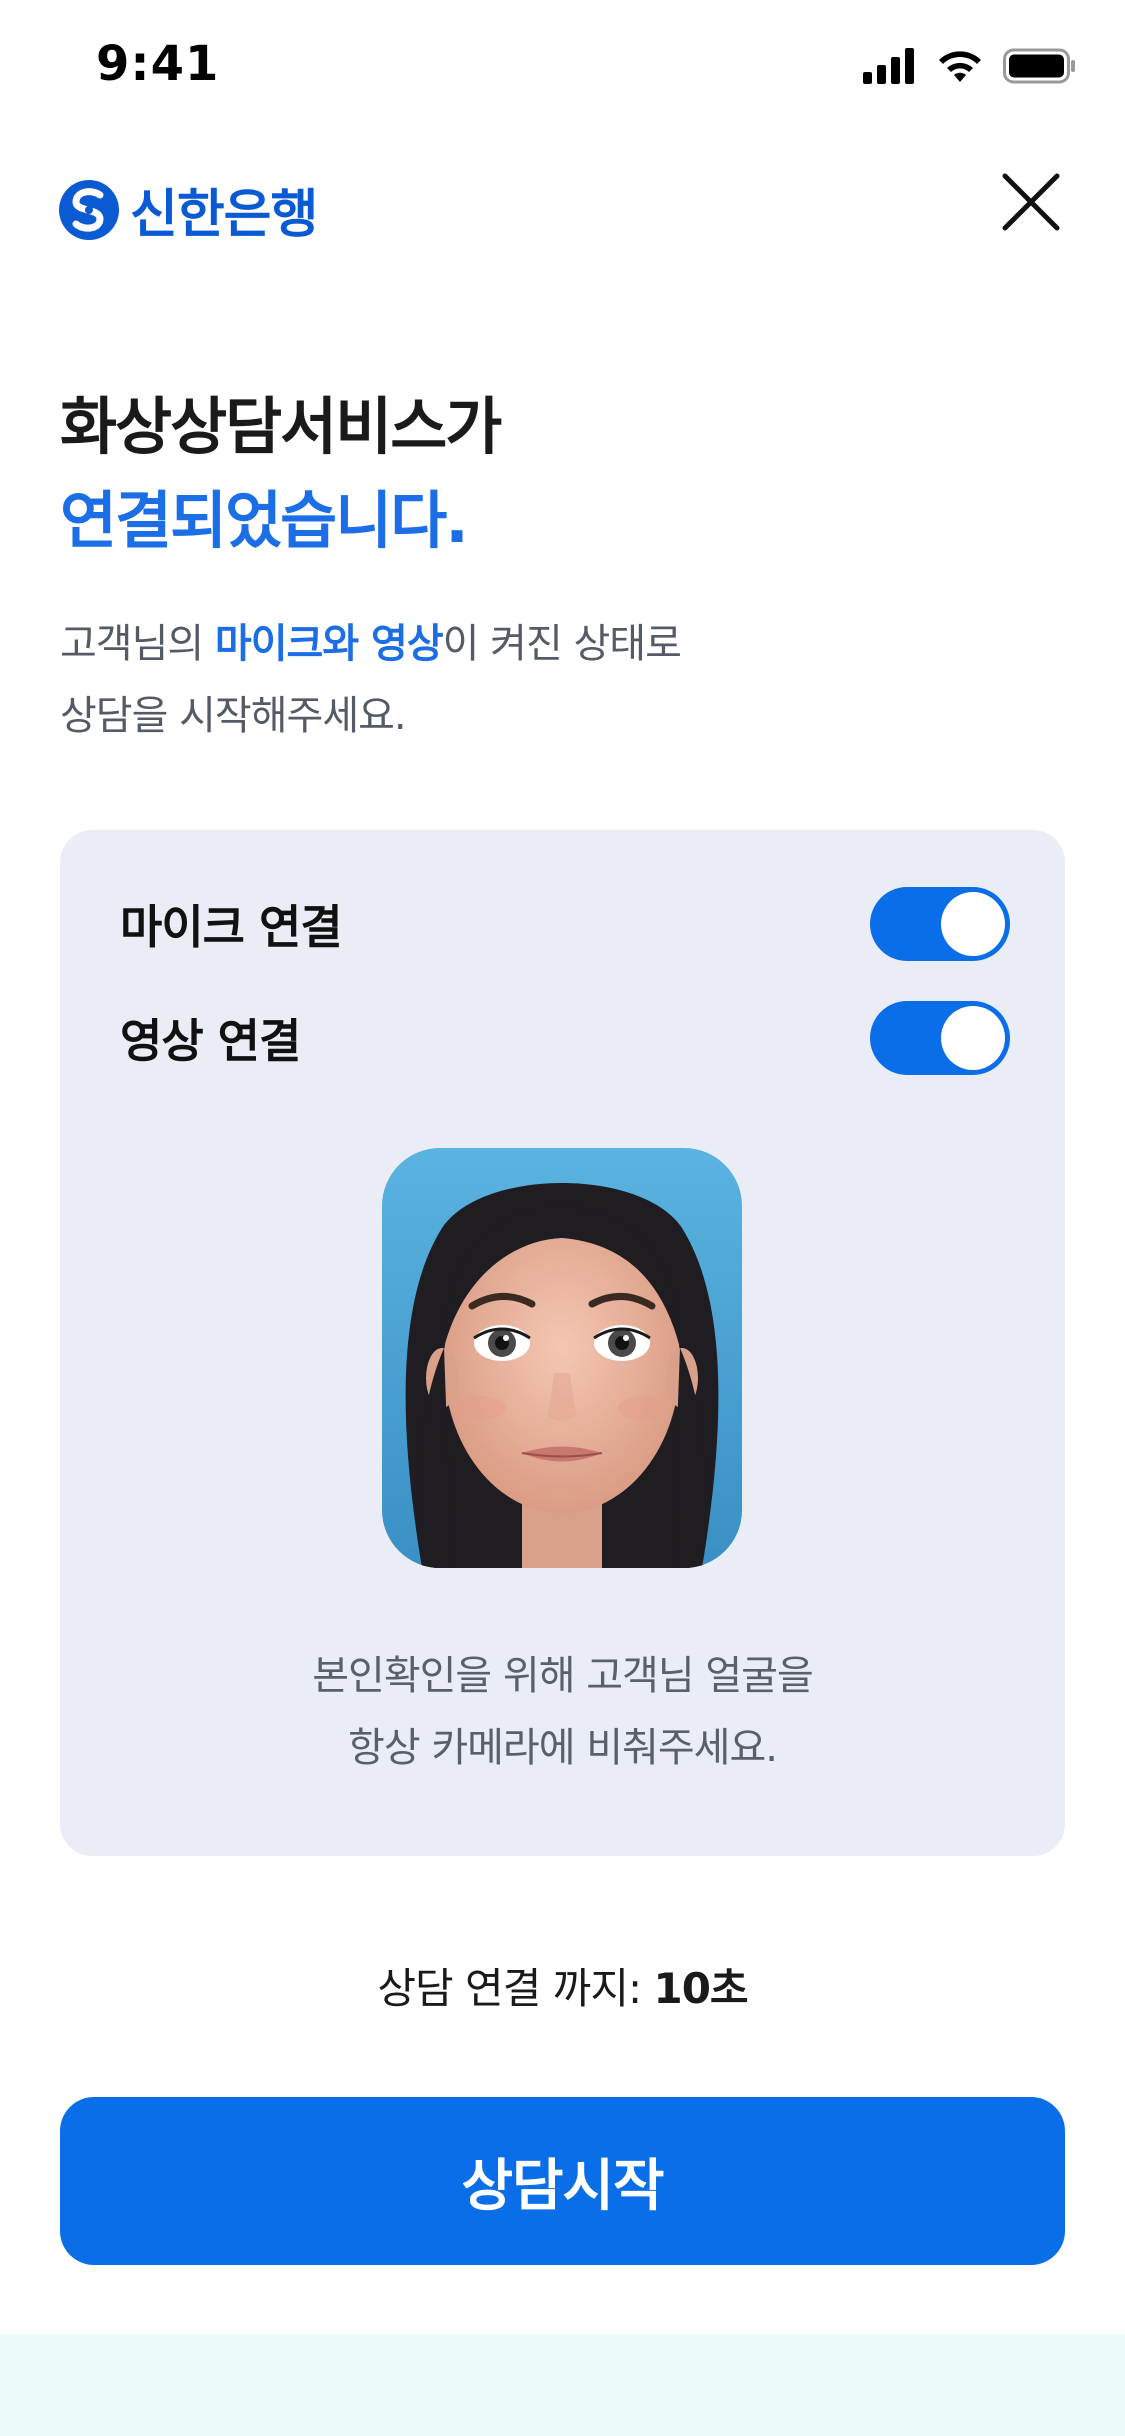 Image resolution: width=1125 pixels, height=2436 pixels. I want to click on shinhan-logo: 신한은행, so click(188, 209).